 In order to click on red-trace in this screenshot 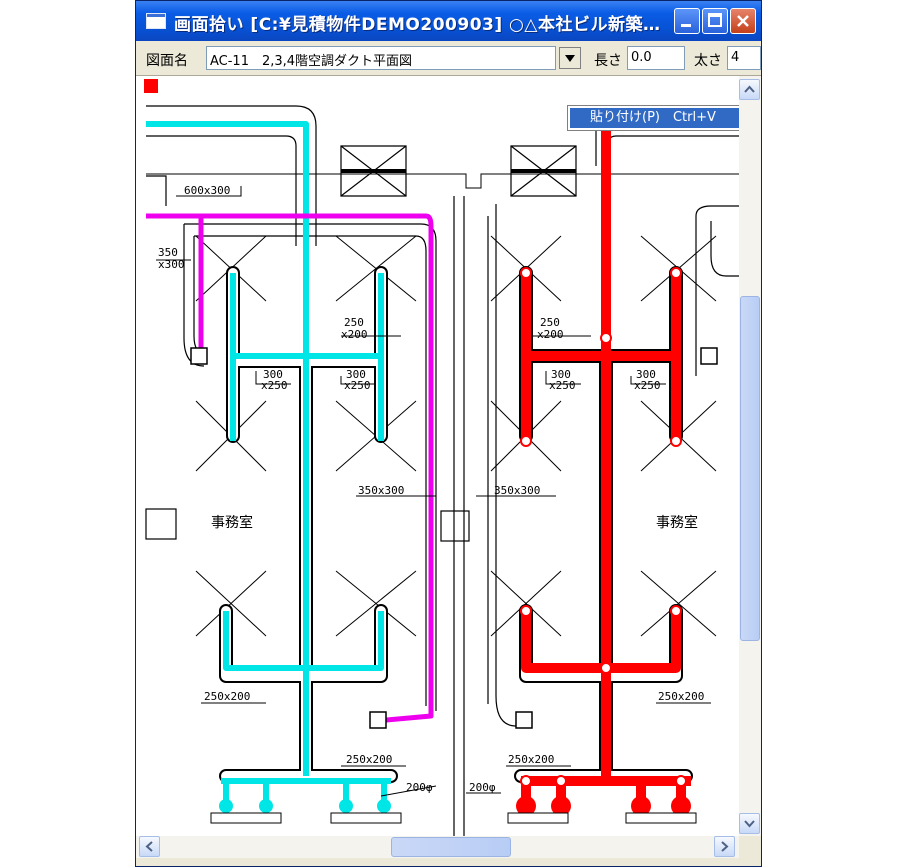, I will do `click(606, 465)`.